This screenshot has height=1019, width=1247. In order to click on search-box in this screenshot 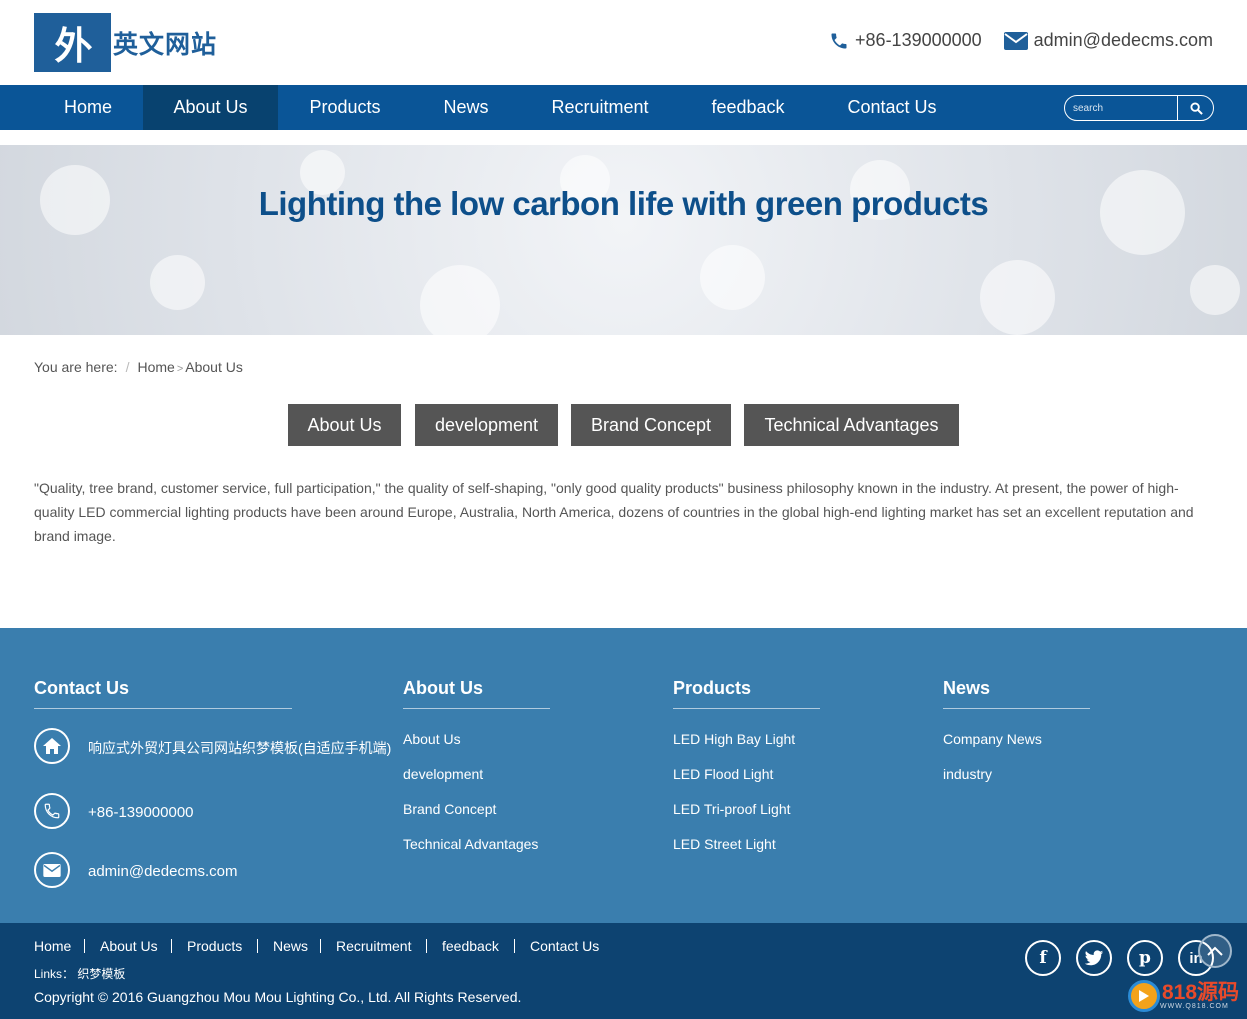, I will do `click(1139, 108)`.